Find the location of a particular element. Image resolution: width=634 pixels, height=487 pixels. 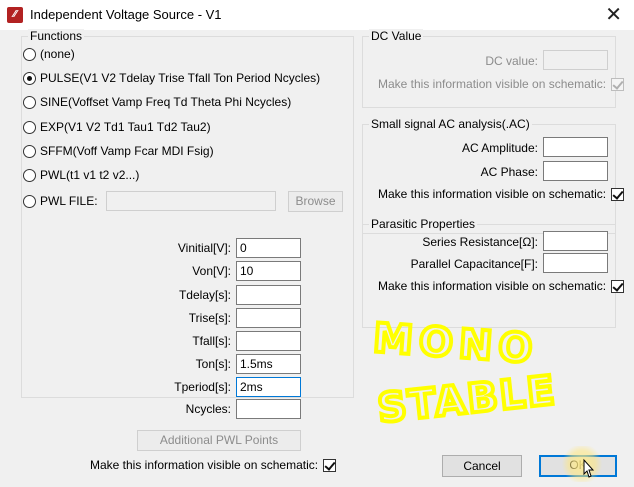

dc-value-label: DC value: is located at coordinates (511, 61).